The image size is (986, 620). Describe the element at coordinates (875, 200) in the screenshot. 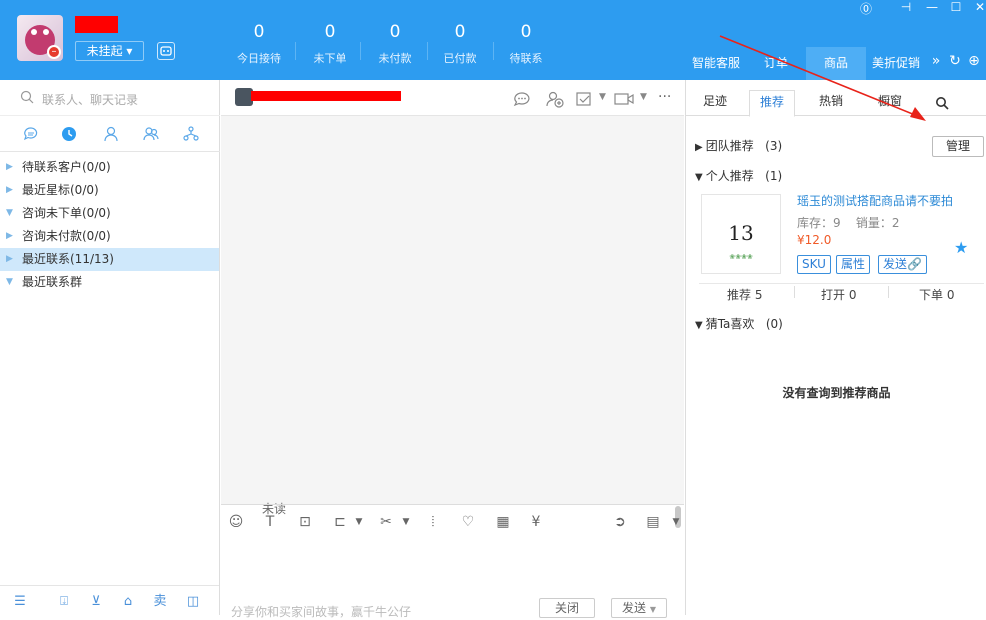

I see `product-title-link: 瑶玉的测试搭配商品请不要拍` at that location.